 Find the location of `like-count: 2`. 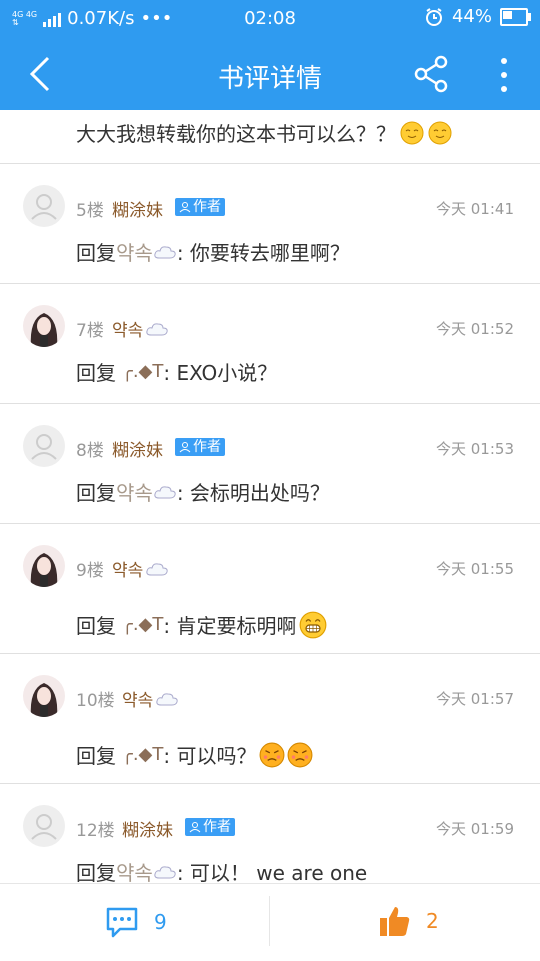

like-count: 2 is located at coordinates (432, 921).